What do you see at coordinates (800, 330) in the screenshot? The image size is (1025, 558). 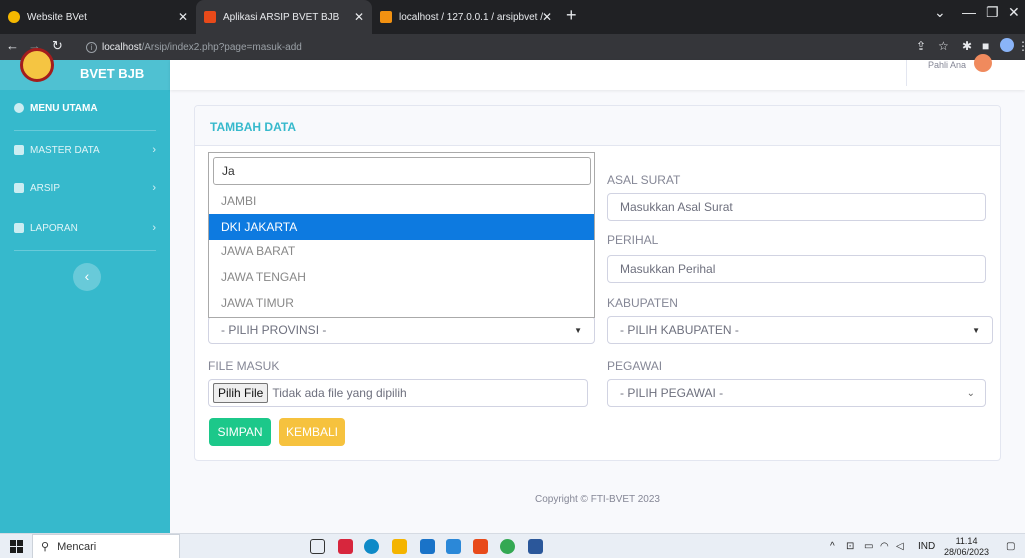 I see `kabupaten-select: - PILIH KABUPATEN - ▼` at bounding box center [800, 330].